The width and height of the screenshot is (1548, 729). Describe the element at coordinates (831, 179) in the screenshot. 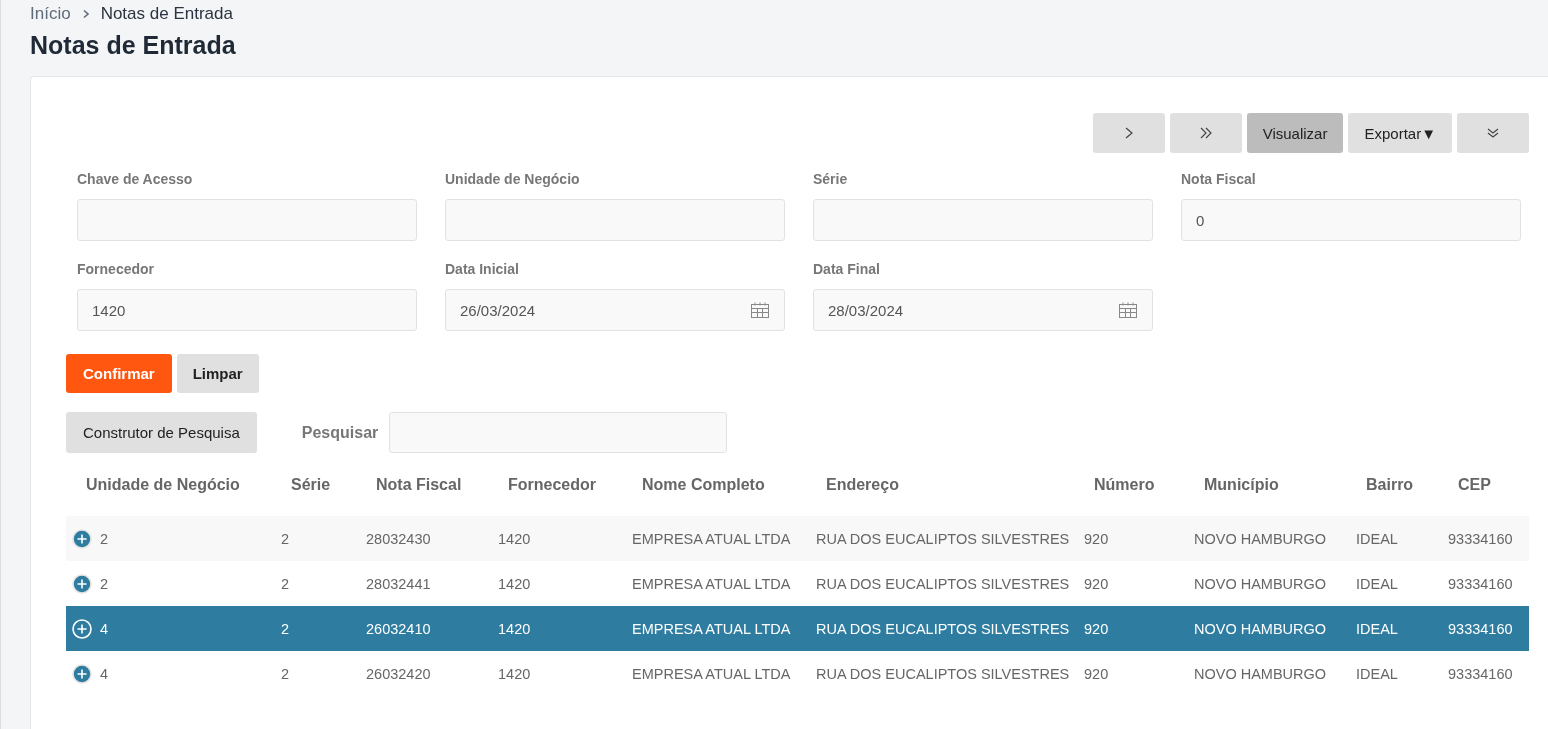

I see `field-label: Série` at that location.